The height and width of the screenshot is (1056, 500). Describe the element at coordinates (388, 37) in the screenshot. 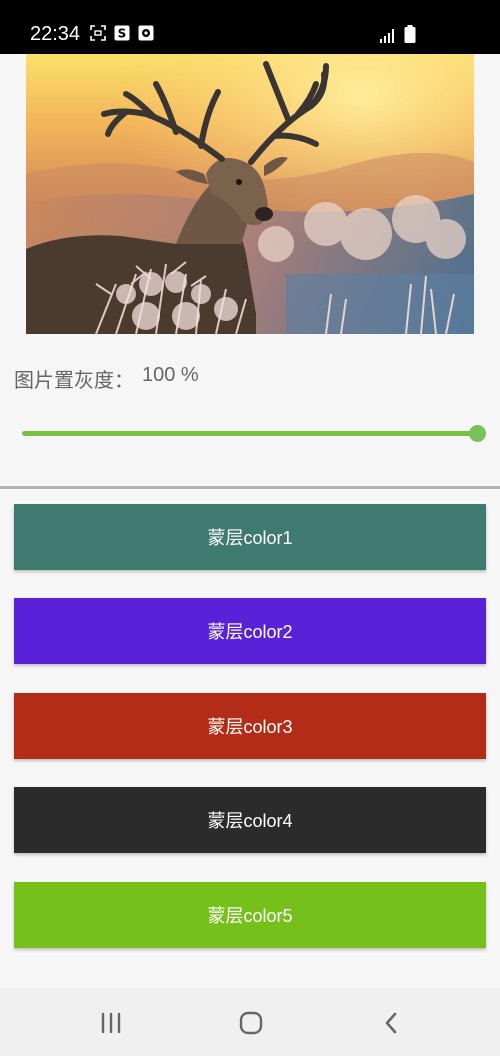

I see `signal-icon` at that location.